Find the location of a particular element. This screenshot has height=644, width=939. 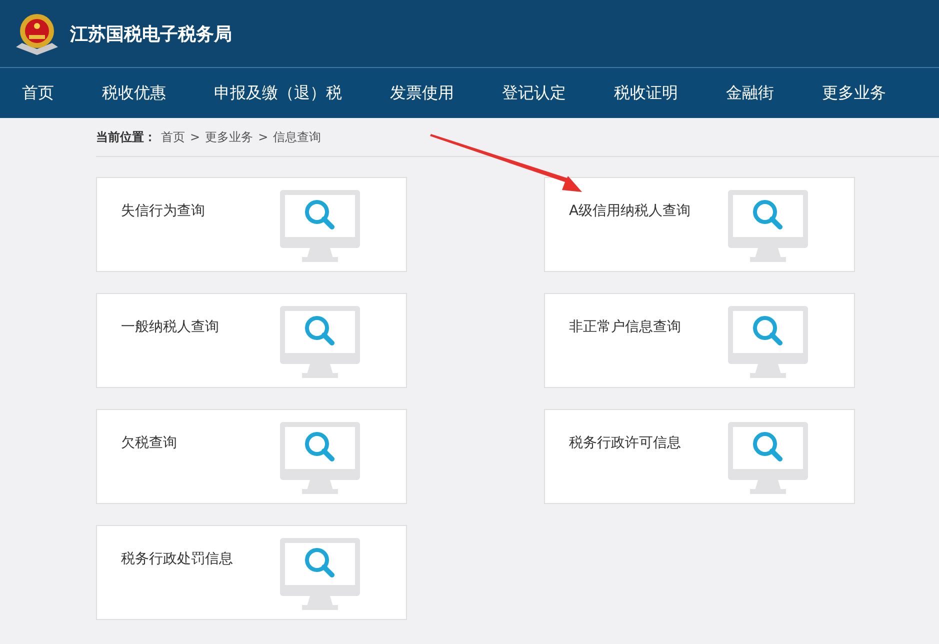

nav-item: 发票使用 is located at coordinates (422, 93).